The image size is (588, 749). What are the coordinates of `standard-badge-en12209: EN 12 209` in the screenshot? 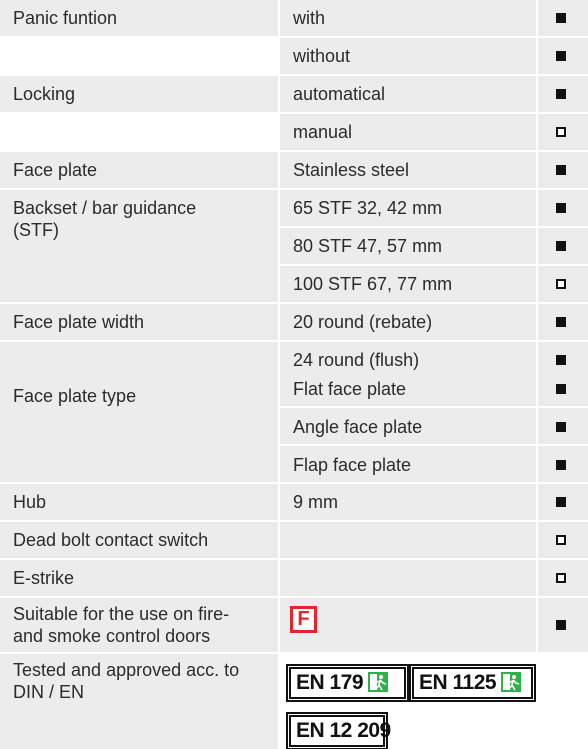 It's located at (338, 730).